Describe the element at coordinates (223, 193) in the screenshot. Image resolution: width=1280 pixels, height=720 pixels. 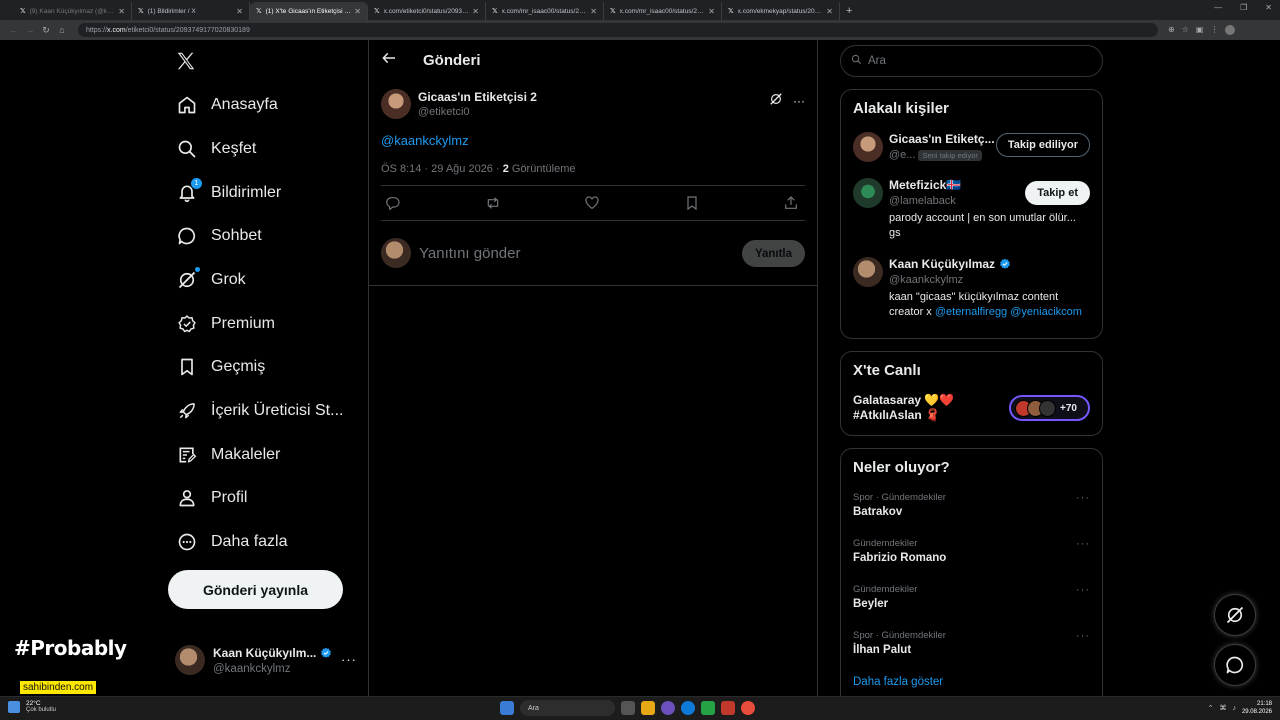
I see `nav-item-notifications: 1 Bildirimler` at that location.